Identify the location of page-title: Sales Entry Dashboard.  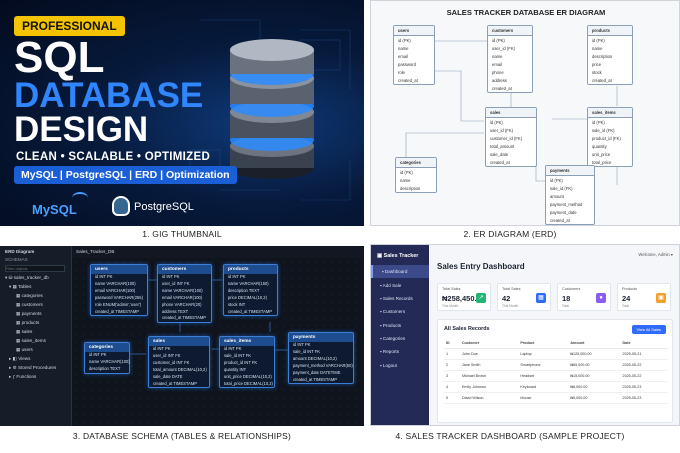
(481, 266).